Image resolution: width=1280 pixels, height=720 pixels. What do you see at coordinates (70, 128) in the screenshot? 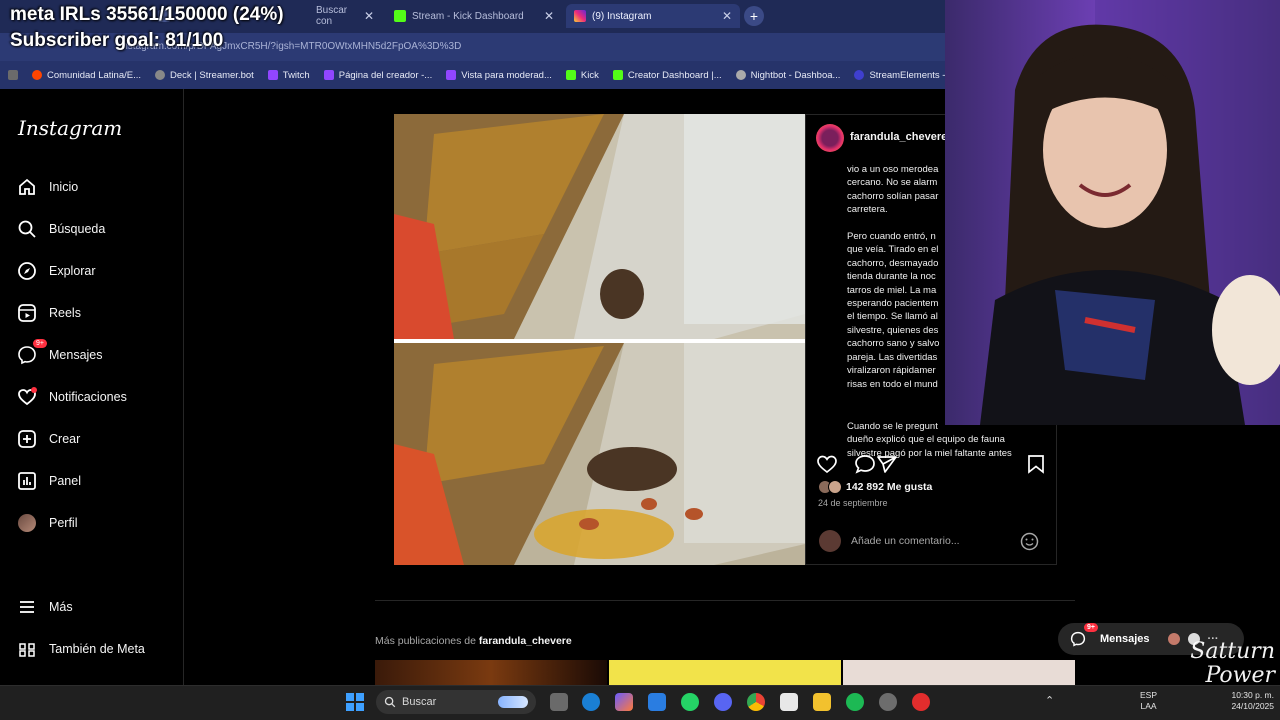
I see `instagram-logo: Instagram` at bounding box center [70, 128].